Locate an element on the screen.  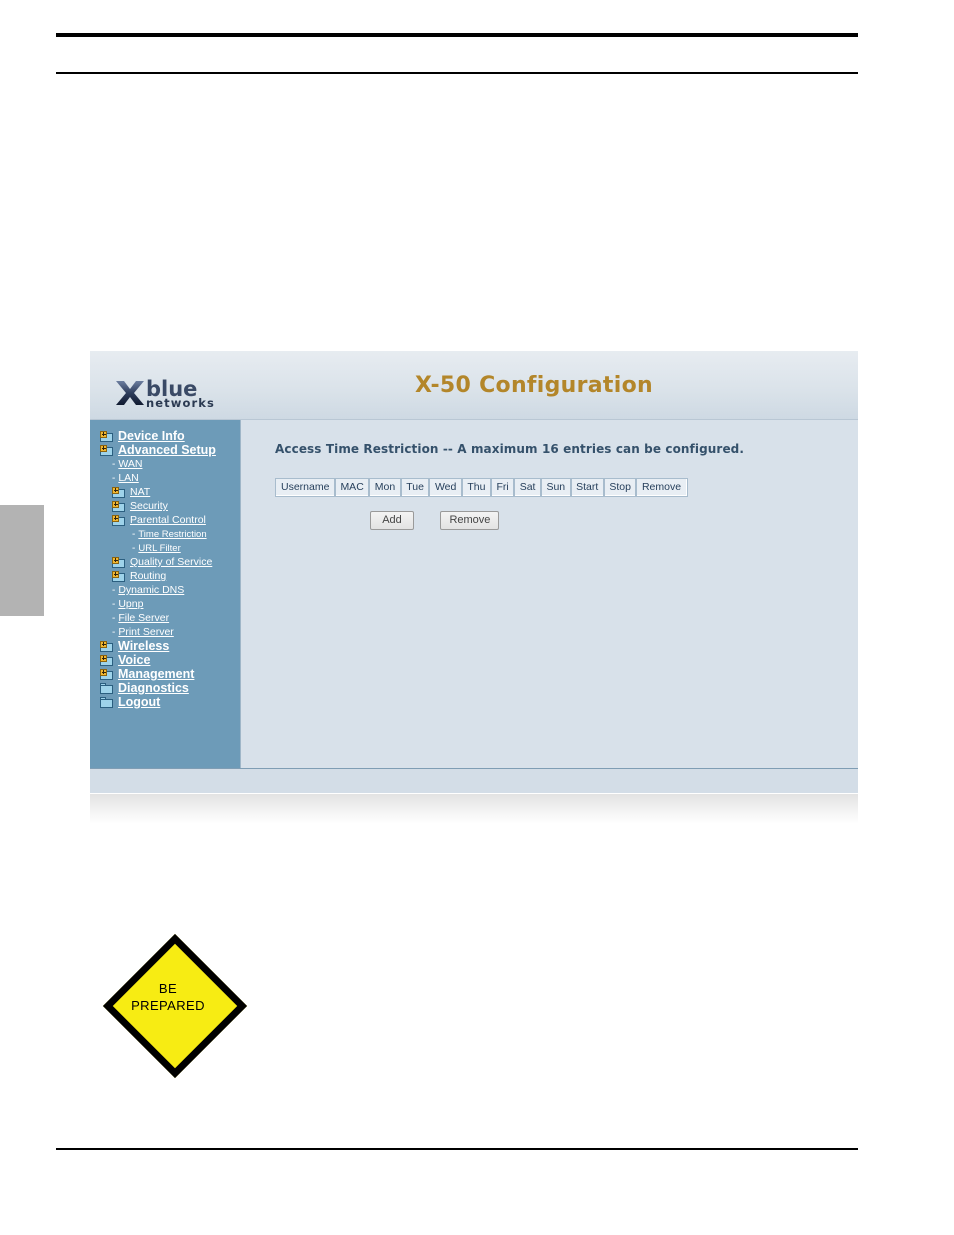
table-col-tue: Tue is located at coordinates (415, 487).